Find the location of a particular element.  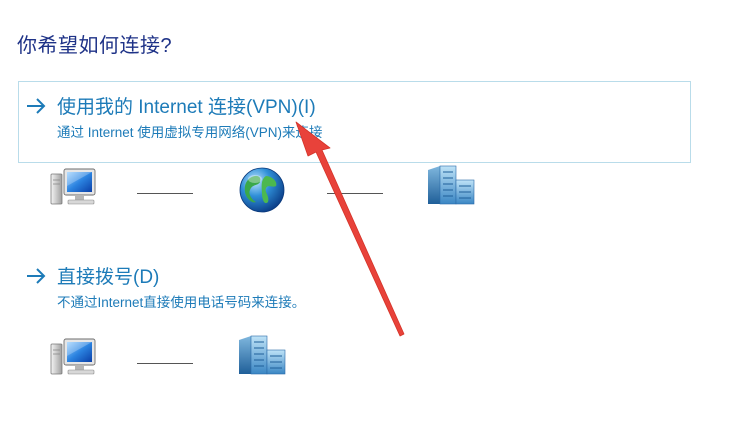

page-title: 你希望如何连接? is located at coordinates (95, 46).